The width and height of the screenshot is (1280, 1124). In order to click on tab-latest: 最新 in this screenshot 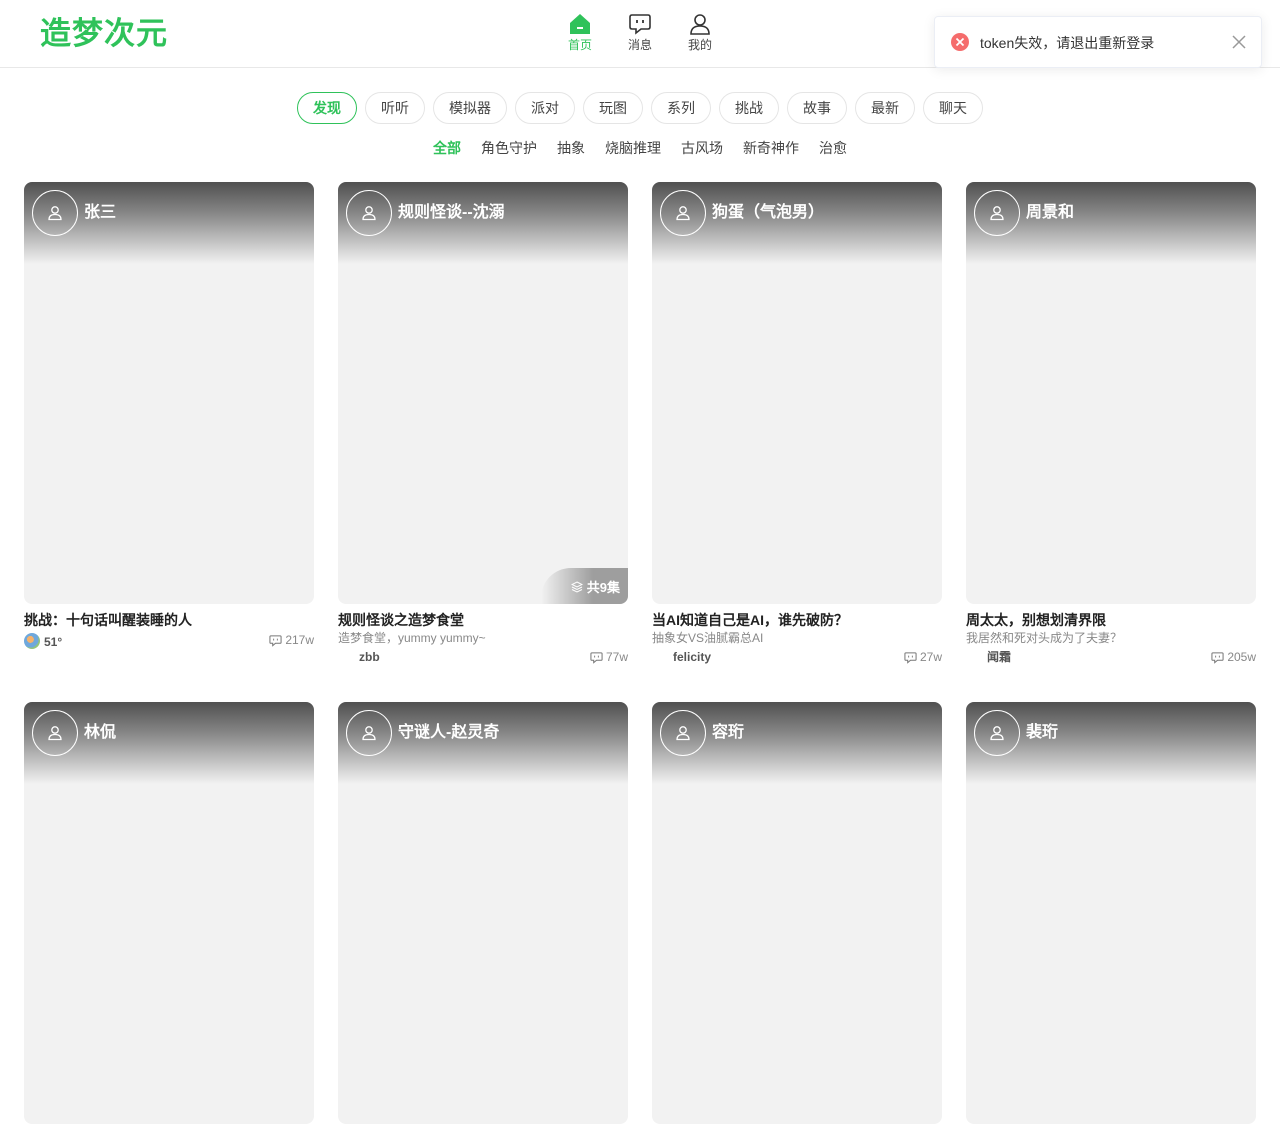, I will do `click(885, 108)`.